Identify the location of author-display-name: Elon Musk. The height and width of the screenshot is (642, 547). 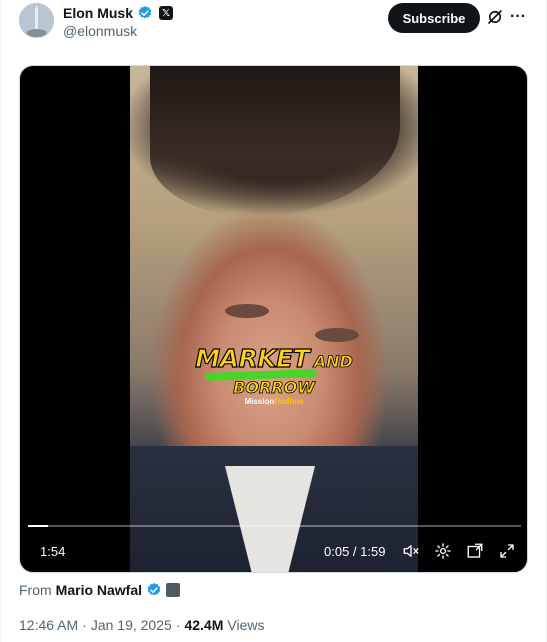
(98, 13).